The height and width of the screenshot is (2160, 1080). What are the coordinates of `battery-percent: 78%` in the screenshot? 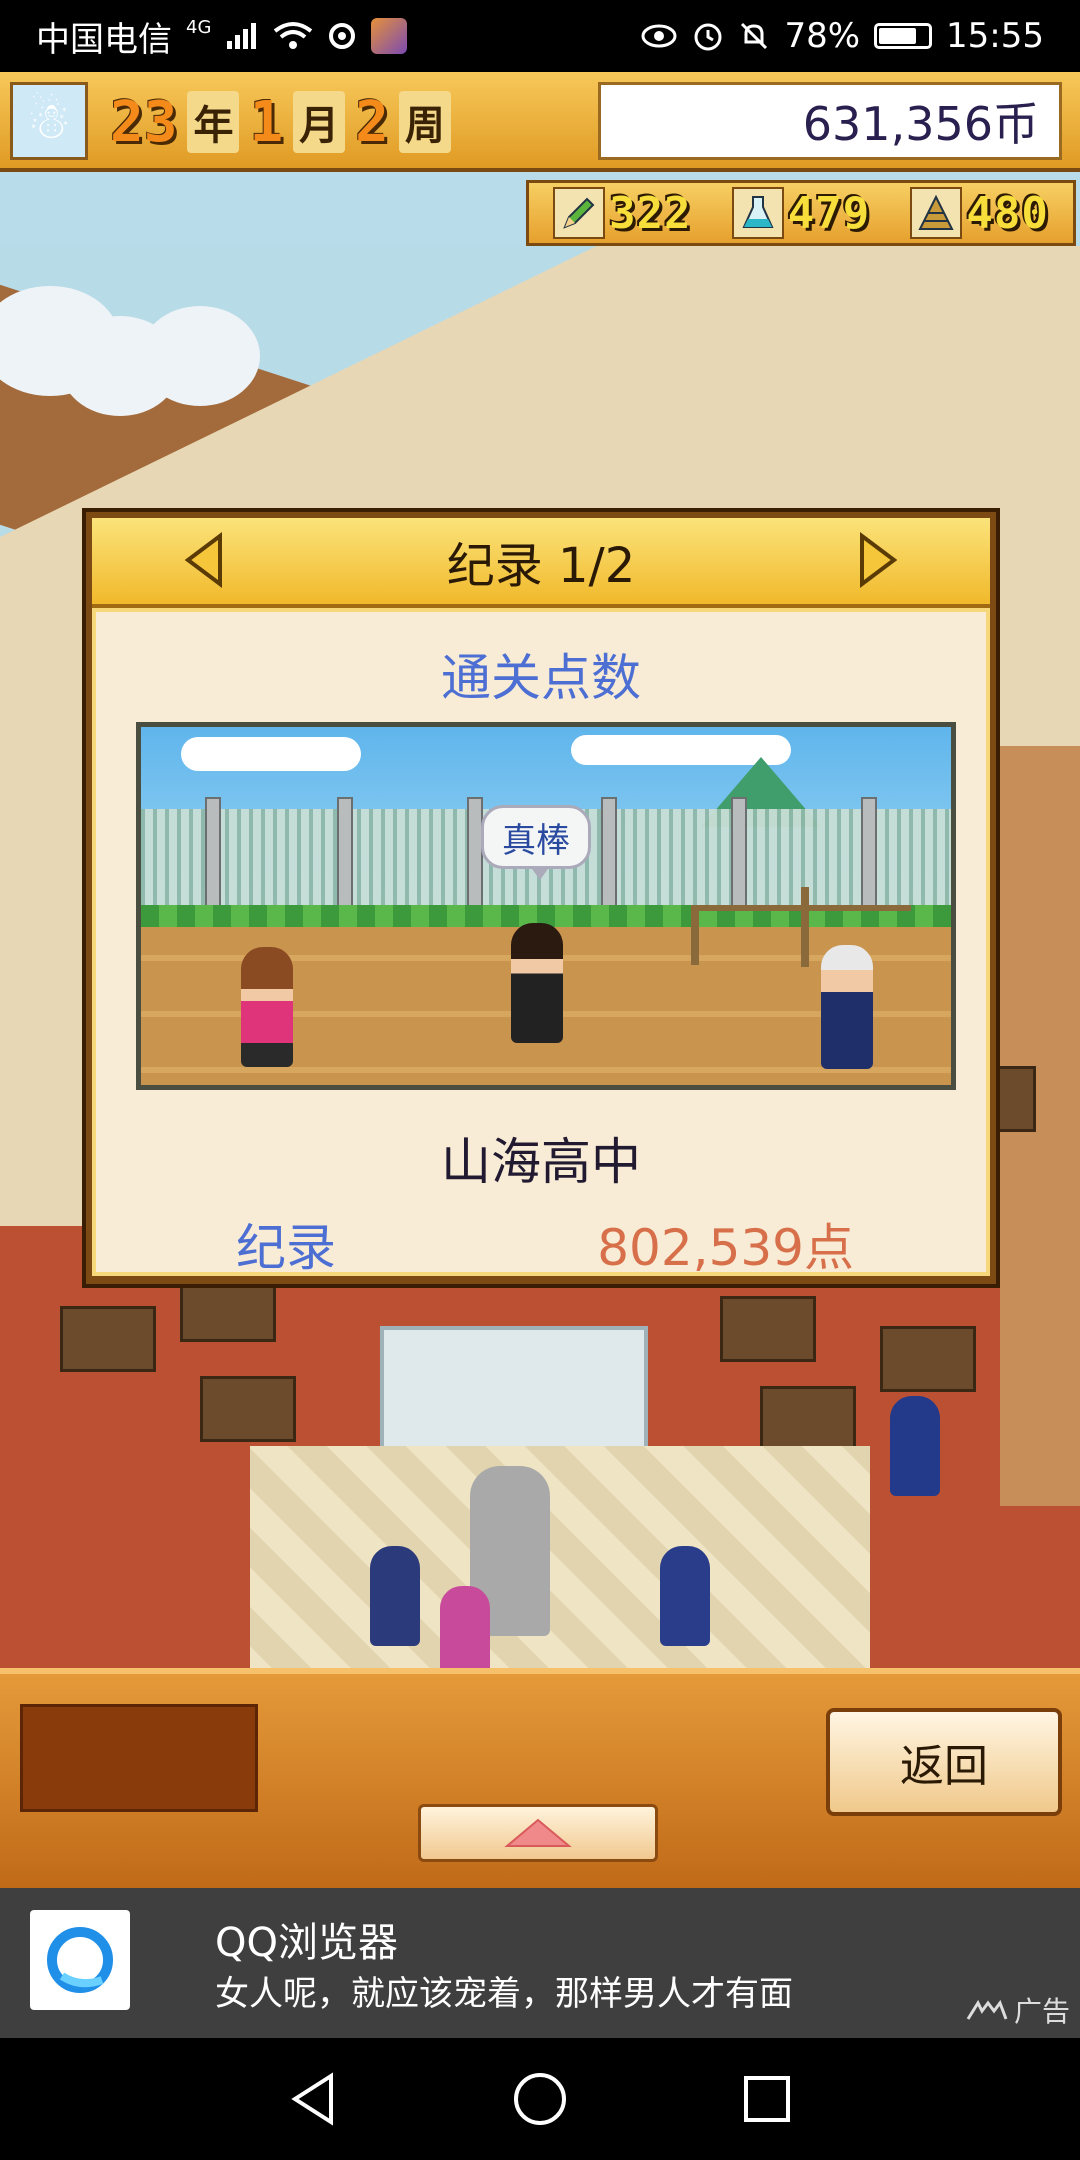 It's located at (822, 36).